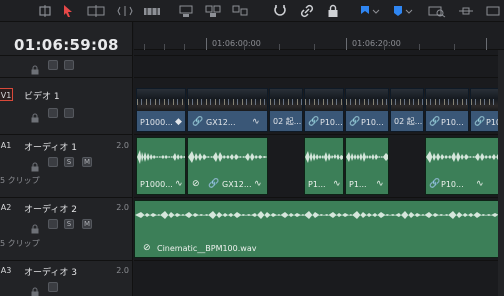 The height and width of the screenshot is (296, 504). I want to click on ruler-label: 01:06:20:00, so click(376, 43).